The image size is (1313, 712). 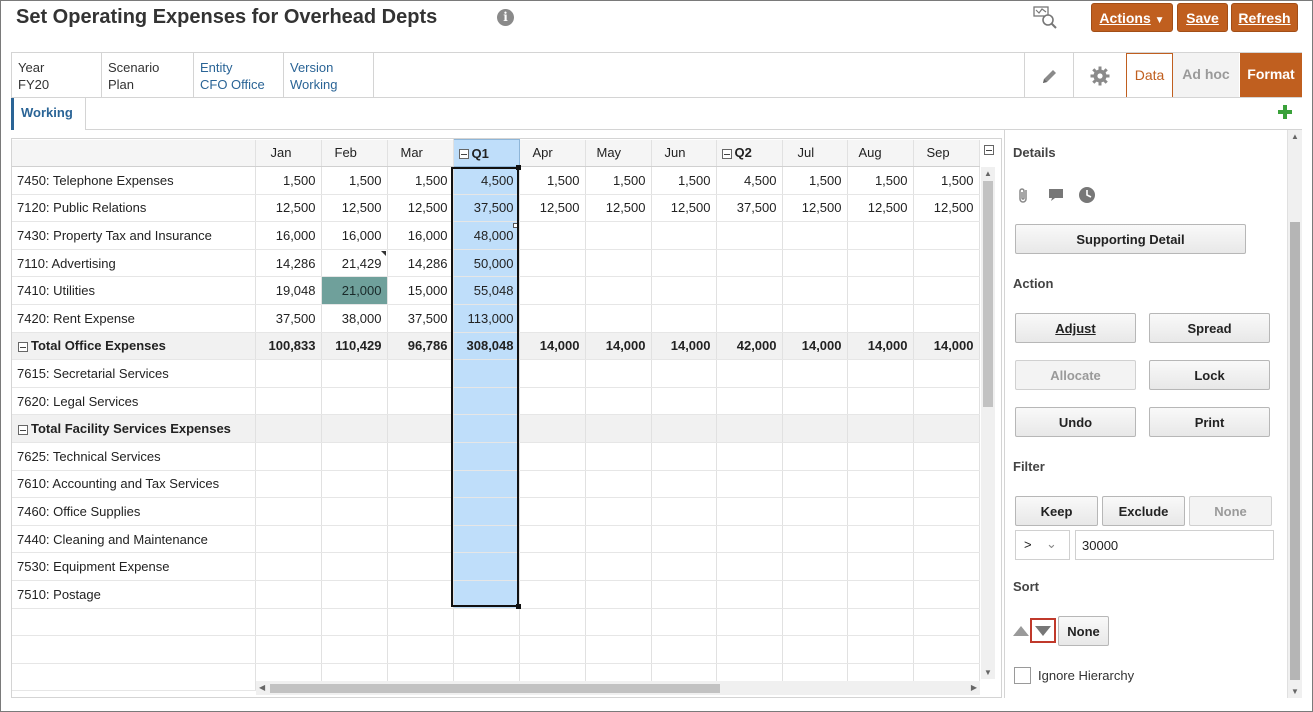 I want to click on grid-cell: 21,000, so click(x=354, y=290).